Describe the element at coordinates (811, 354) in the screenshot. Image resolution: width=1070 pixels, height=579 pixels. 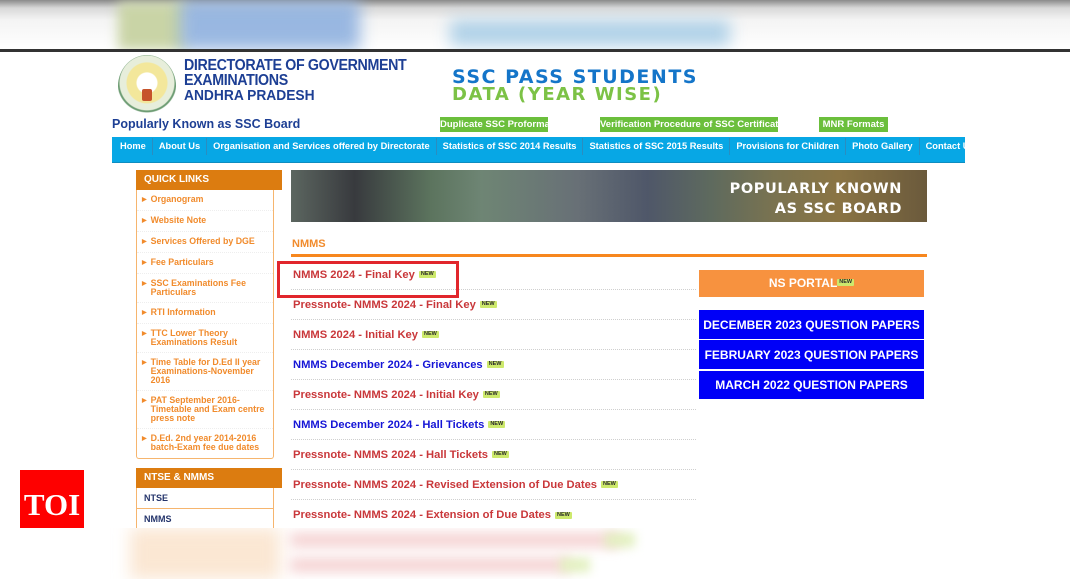
I see `february-2023-question-papers-button: FEBRUARY 2023 QUESTION PAPERS` at that location.